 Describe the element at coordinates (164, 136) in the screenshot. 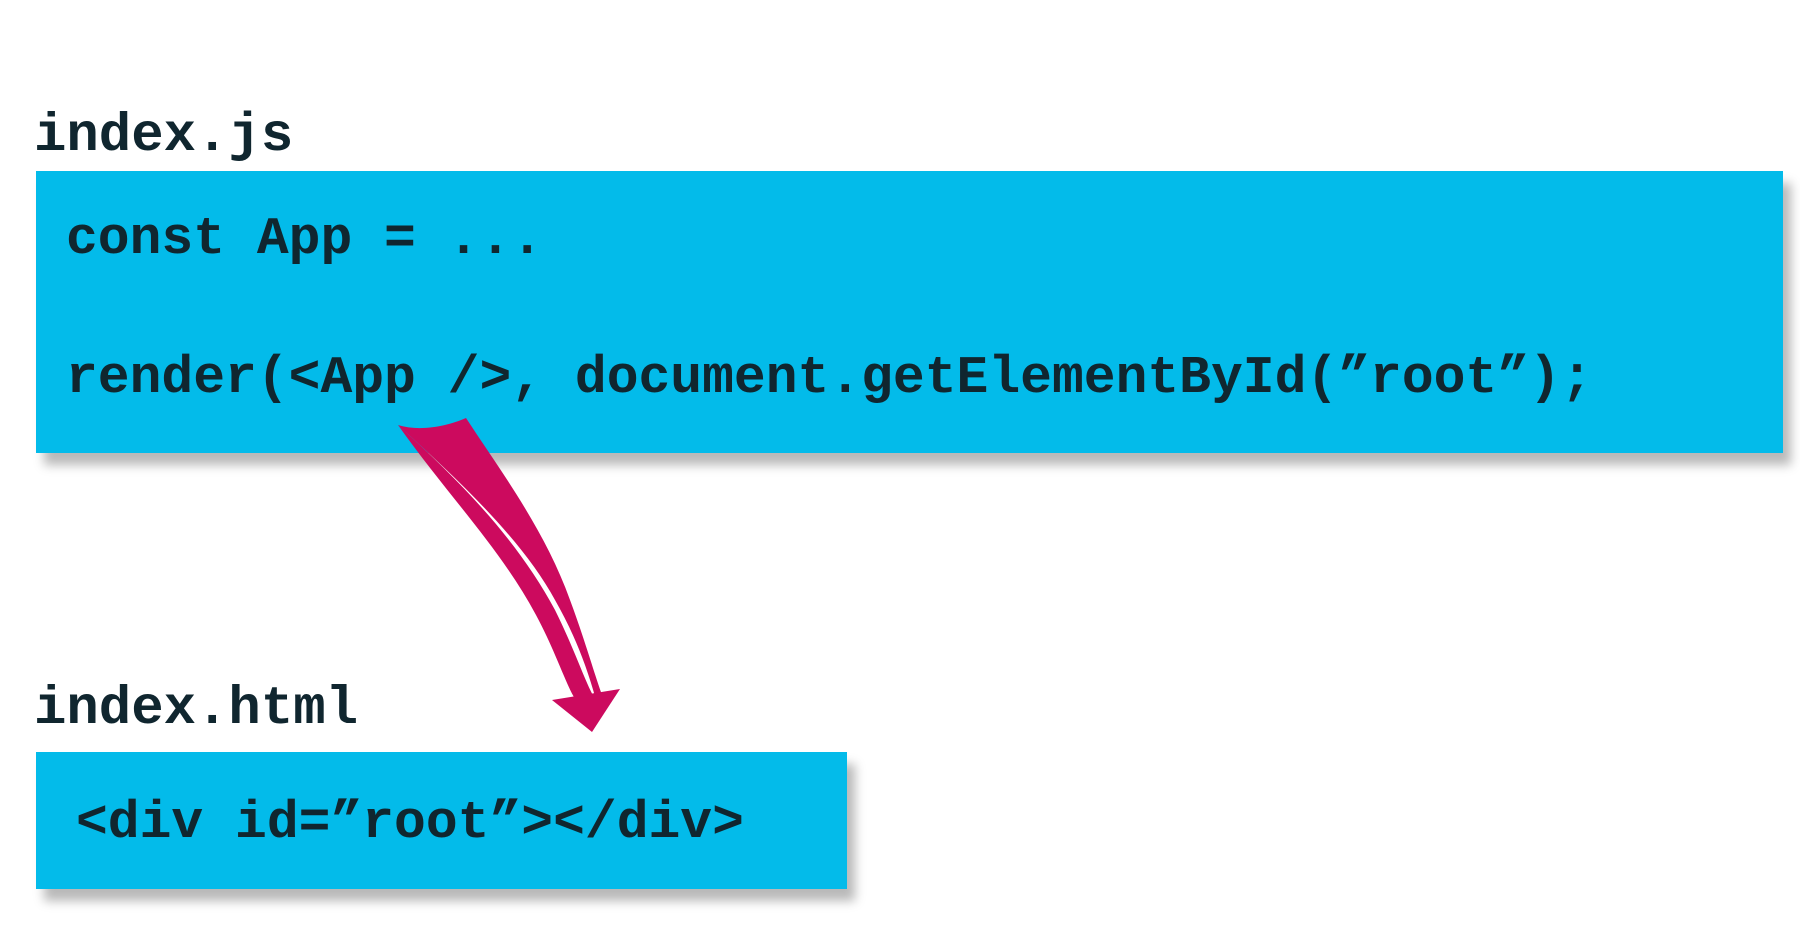

I see `index-js-file-label: index.js` at that location.